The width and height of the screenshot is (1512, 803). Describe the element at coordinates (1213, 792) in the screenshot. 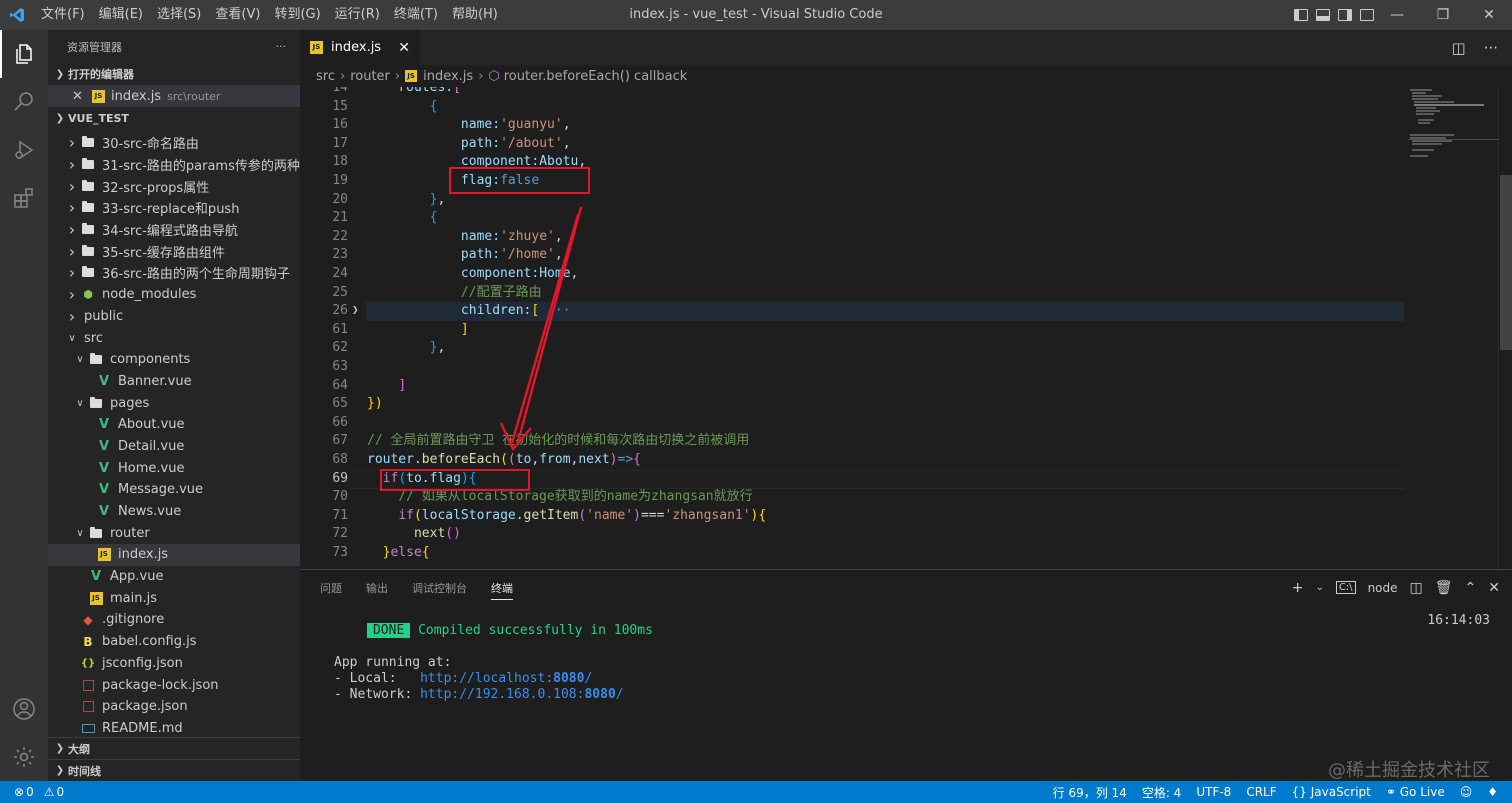

I see `encoding: UTF-8` at that location.